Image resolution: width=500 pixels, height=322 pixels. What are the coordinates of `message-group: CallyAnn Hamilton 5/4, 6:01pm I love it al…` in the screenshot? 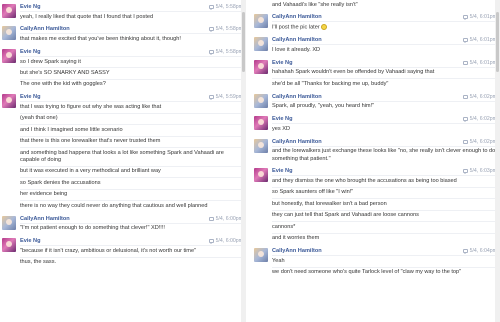 It's located at (376, 45).